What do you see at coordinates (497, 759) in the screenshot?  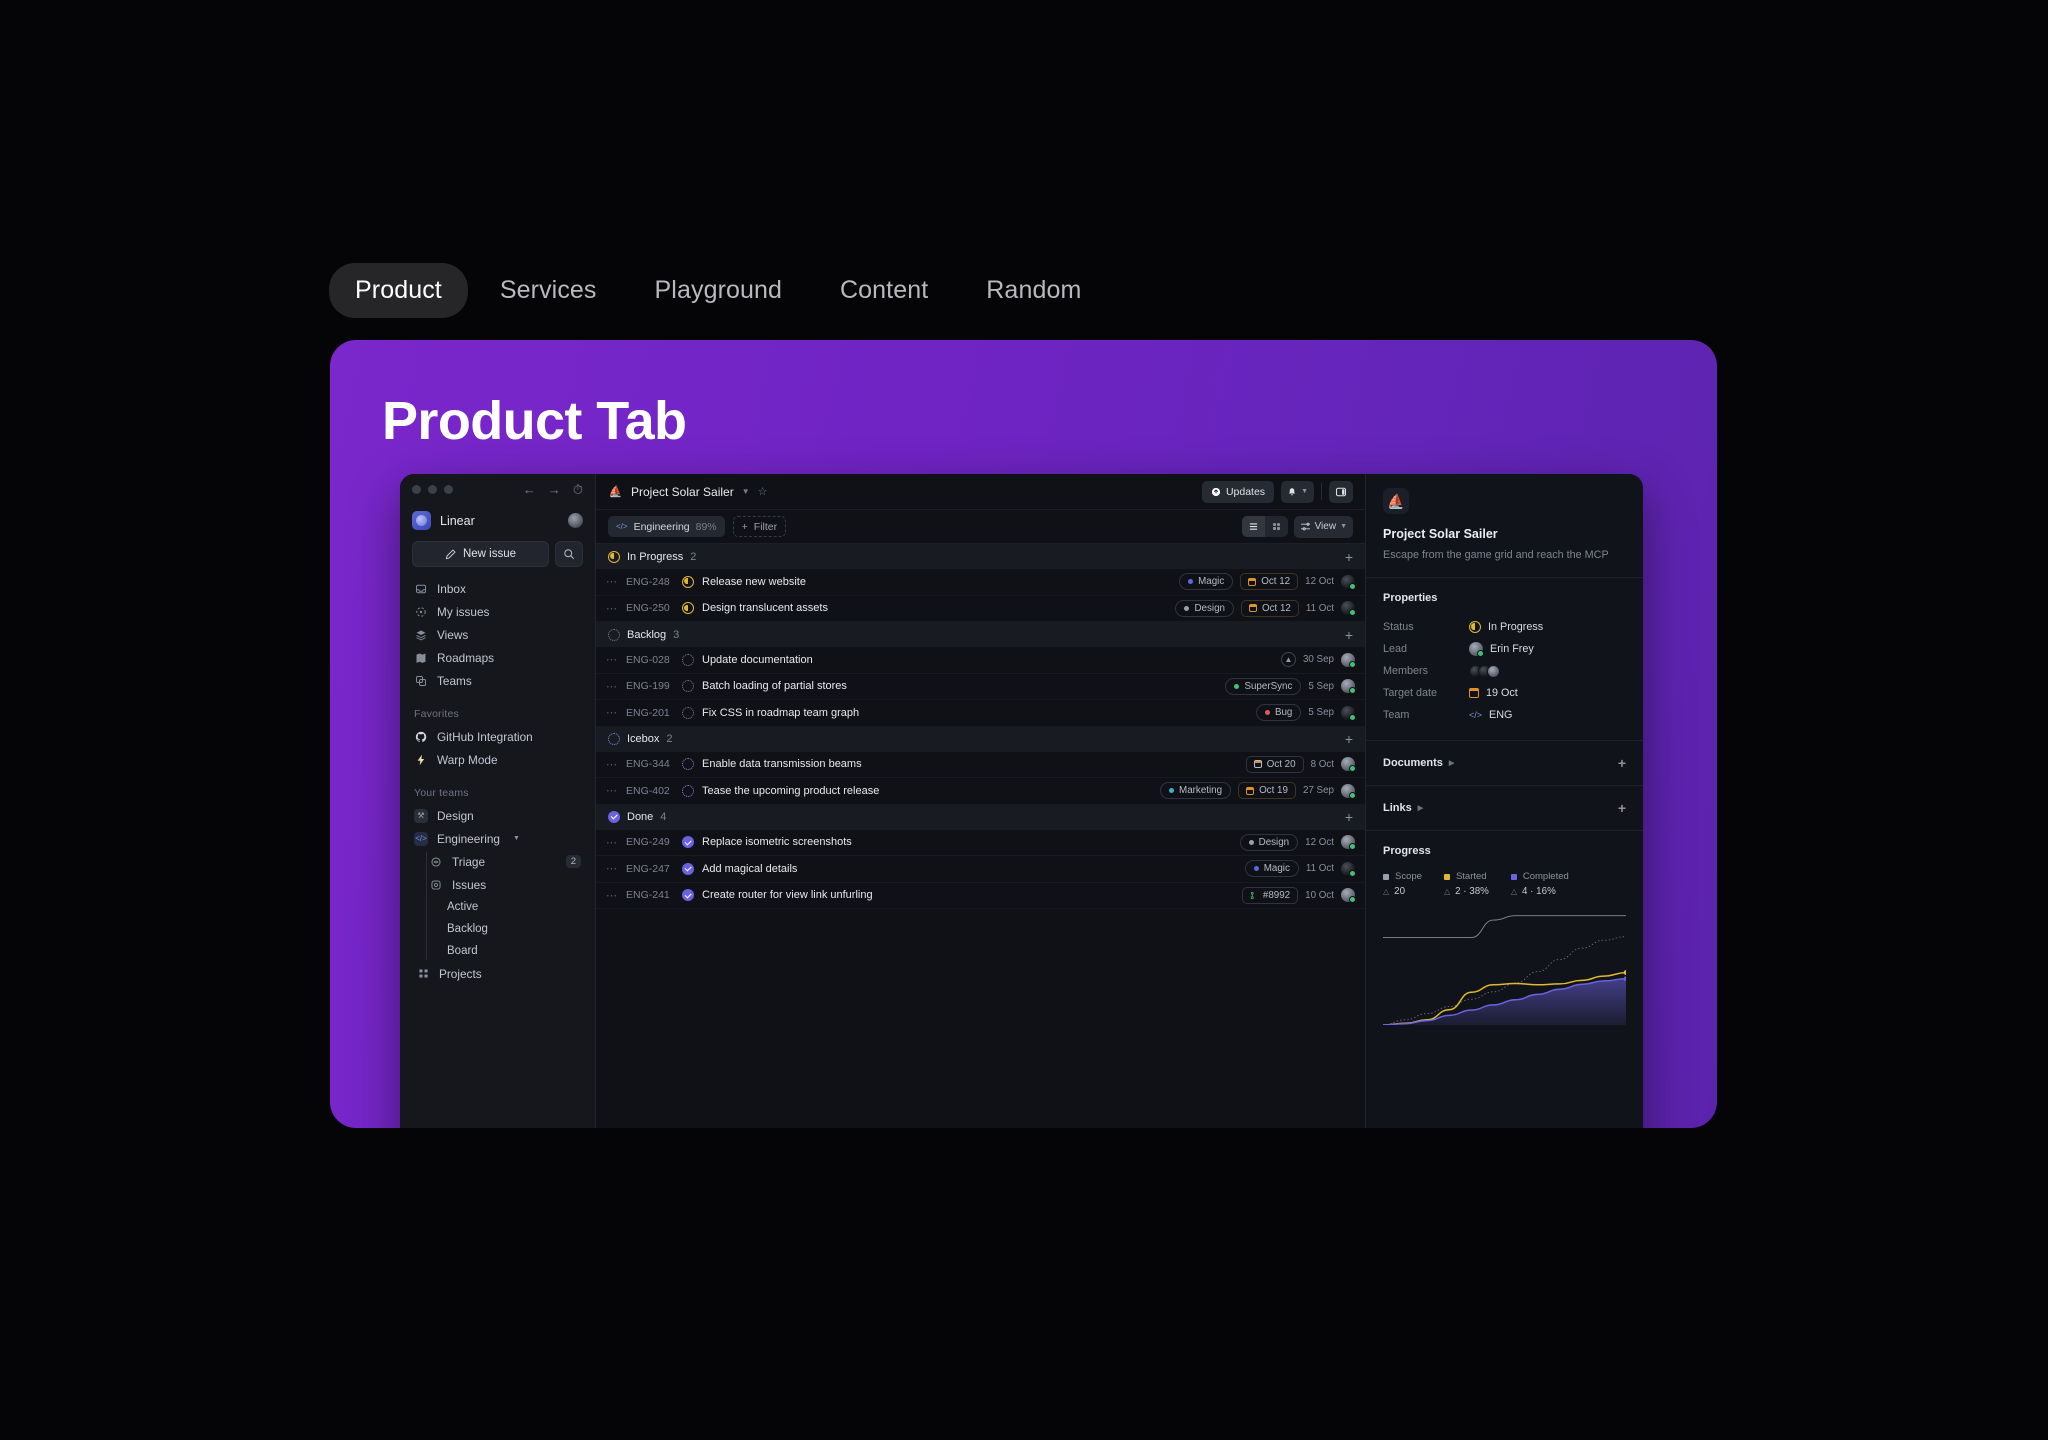 I see `sidebar-item-warp-mode: Warp Mode` at bounding box center [497, 759].